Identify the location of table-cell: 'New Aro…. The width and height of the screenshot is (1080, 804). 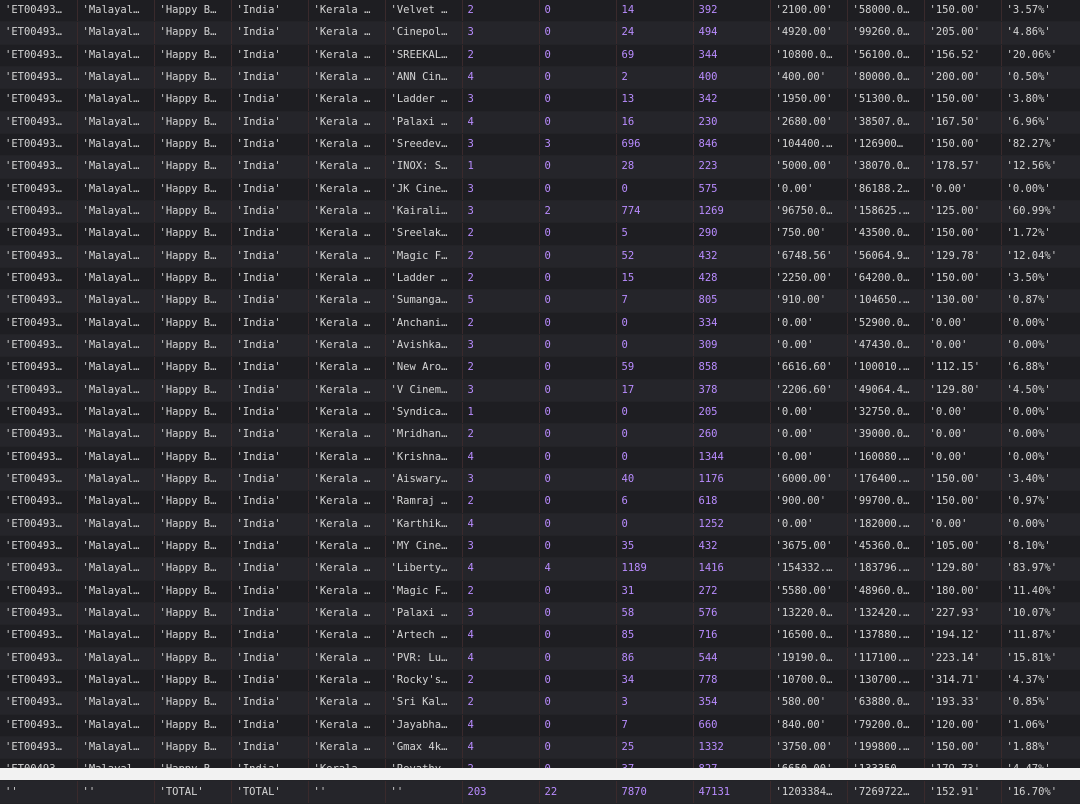
(424, 368).